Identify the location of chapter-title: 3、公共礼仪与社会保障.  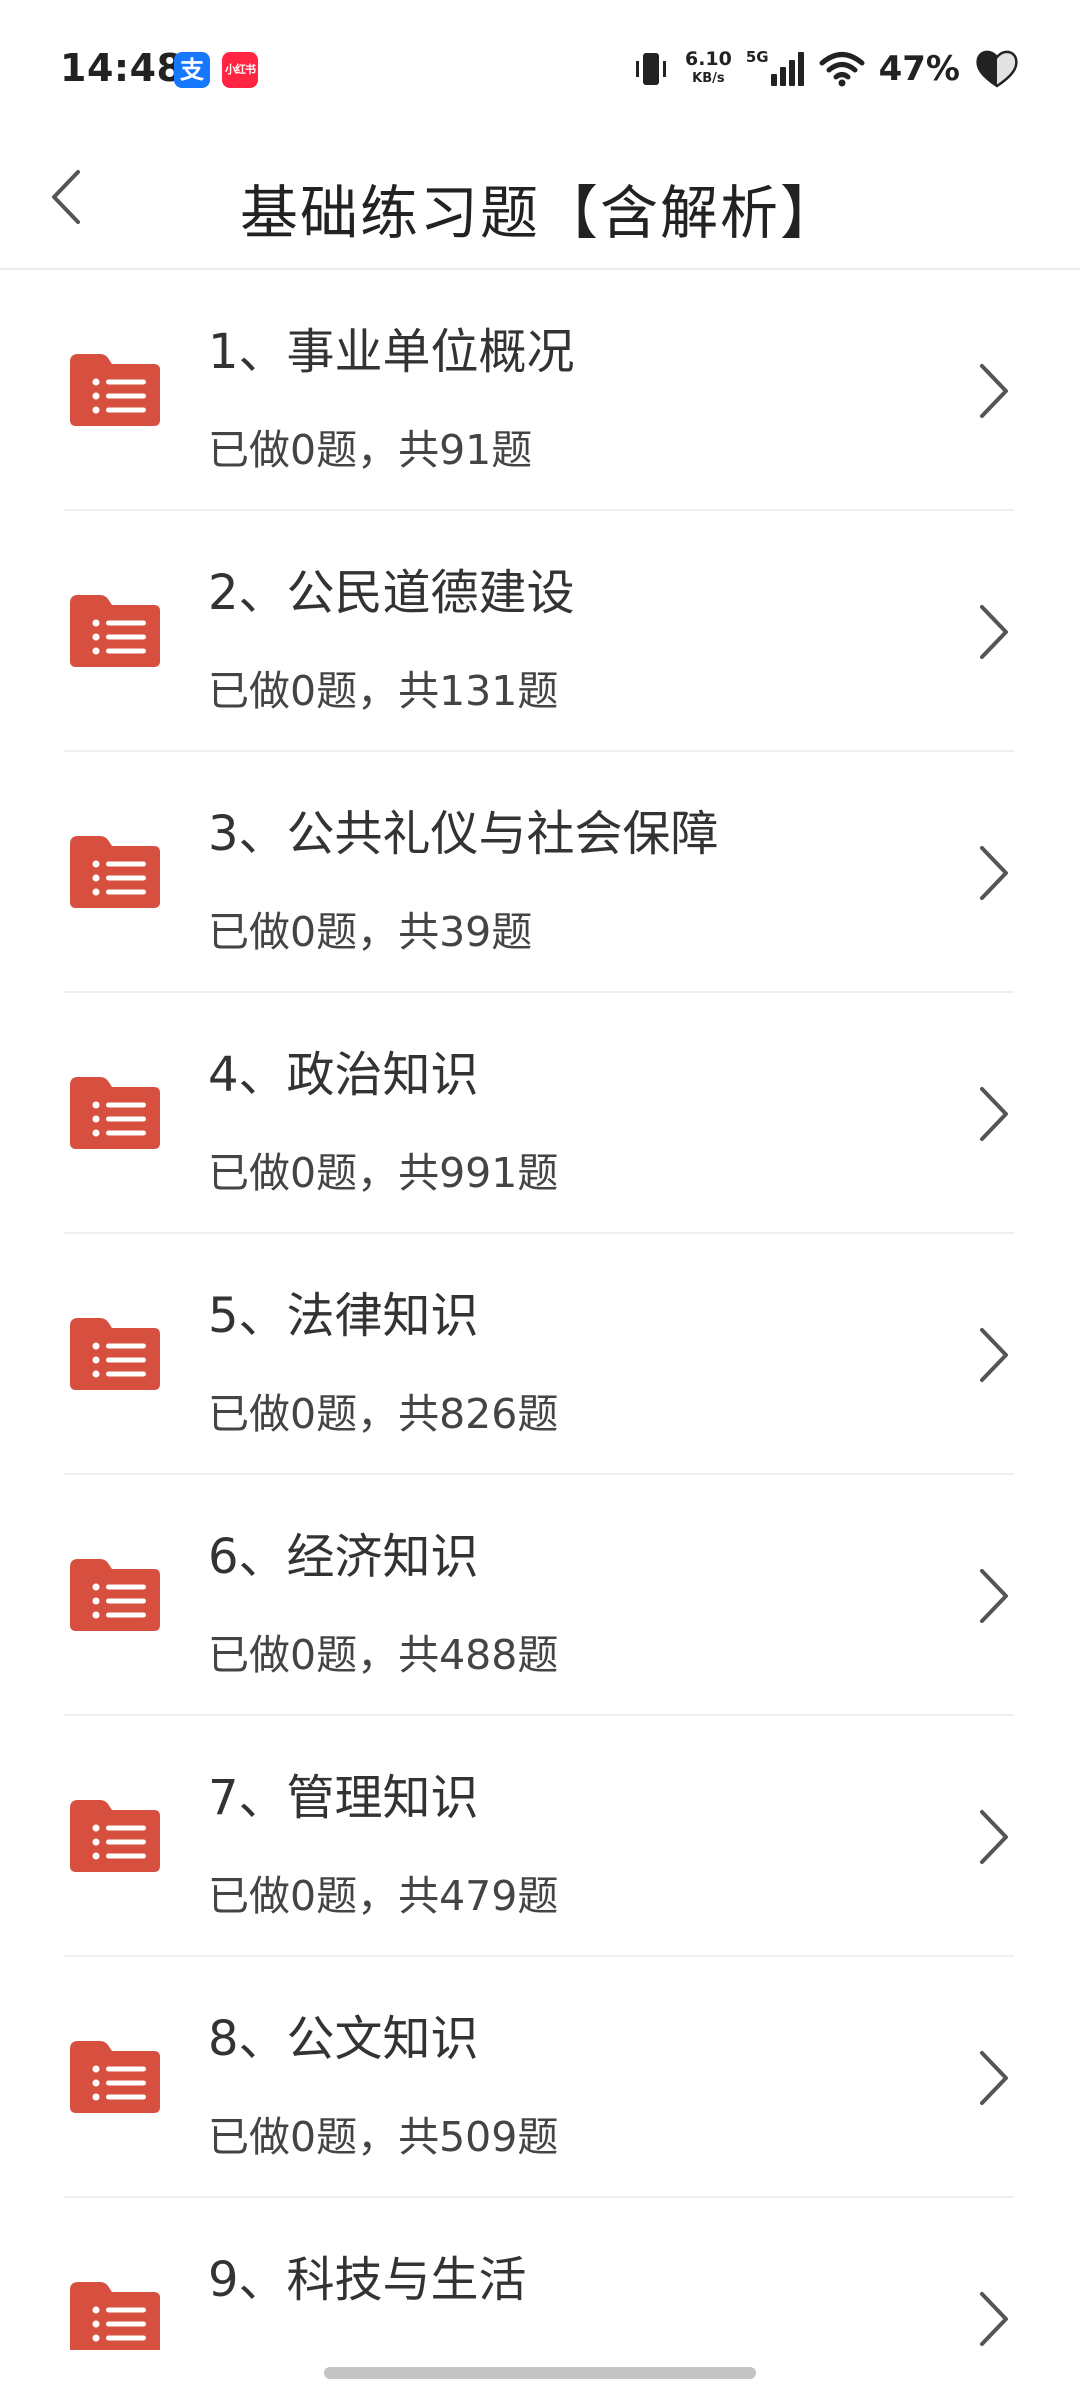
(463, 834).